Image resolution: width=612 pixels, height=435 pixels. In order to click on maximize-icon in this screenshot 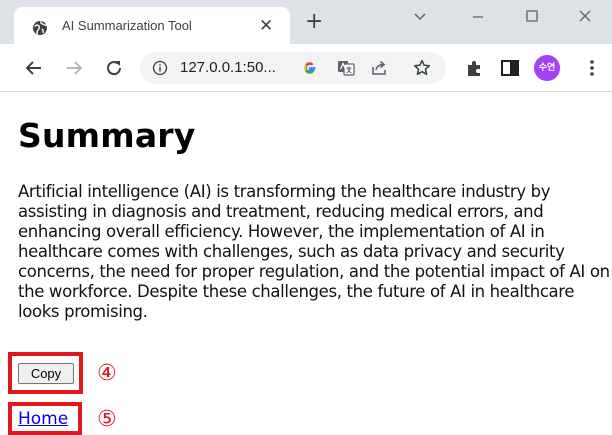, I will do `click(532, 16)`.